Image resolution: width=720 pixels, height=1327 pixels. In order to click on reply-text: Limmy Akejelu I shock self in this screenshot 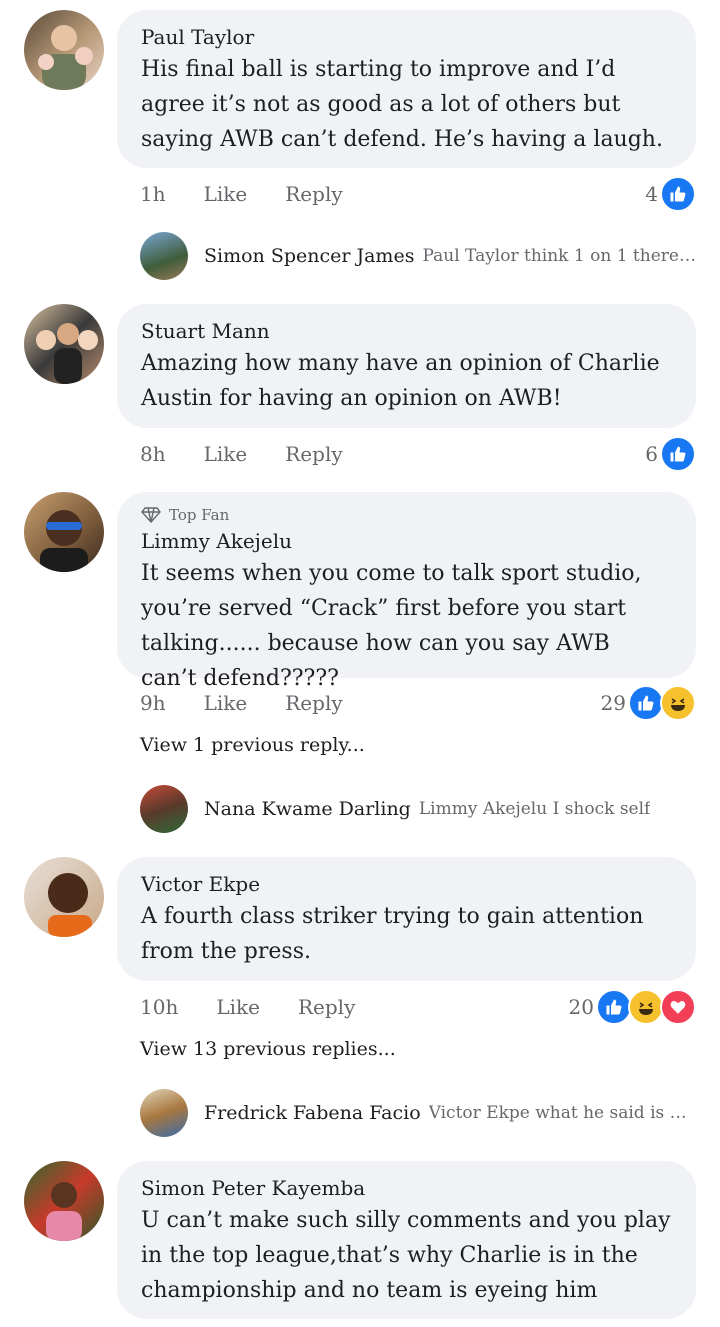, I will do `click(534, 809)`.